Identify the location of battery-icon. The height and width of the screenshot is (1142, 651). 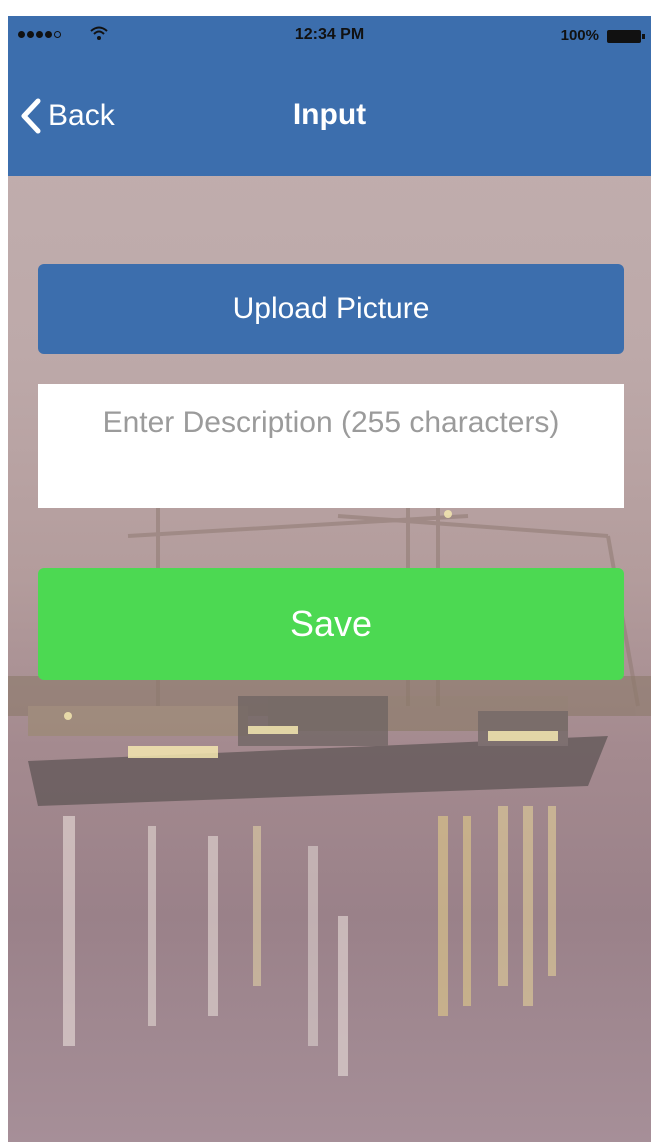
(626, 36).